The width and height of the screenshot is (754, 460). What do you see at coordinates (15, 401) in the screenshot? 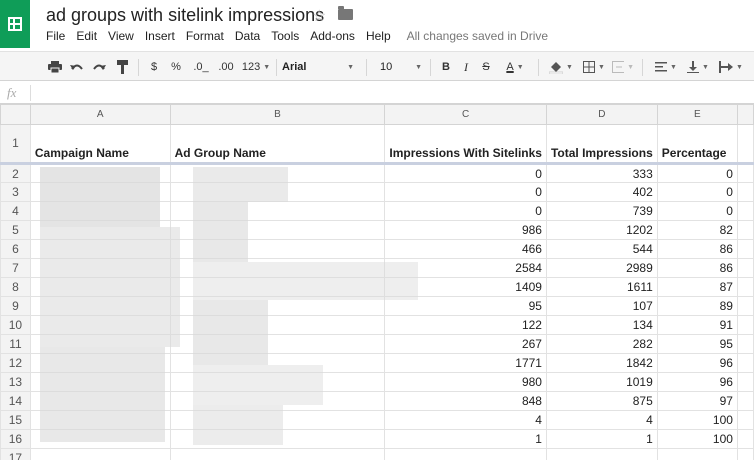
I see `row-header: 14` at bounding box center [15, 401].